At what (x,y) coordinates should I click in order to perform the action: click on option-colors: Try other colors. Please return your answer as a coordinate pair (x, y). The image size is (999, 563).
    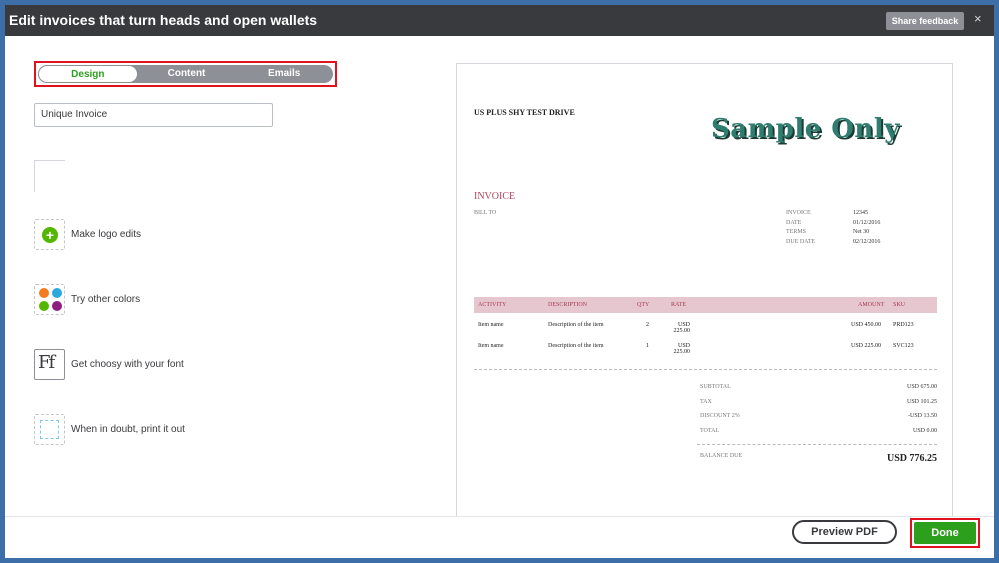
    Looking at the image, I should click on (87, 299).